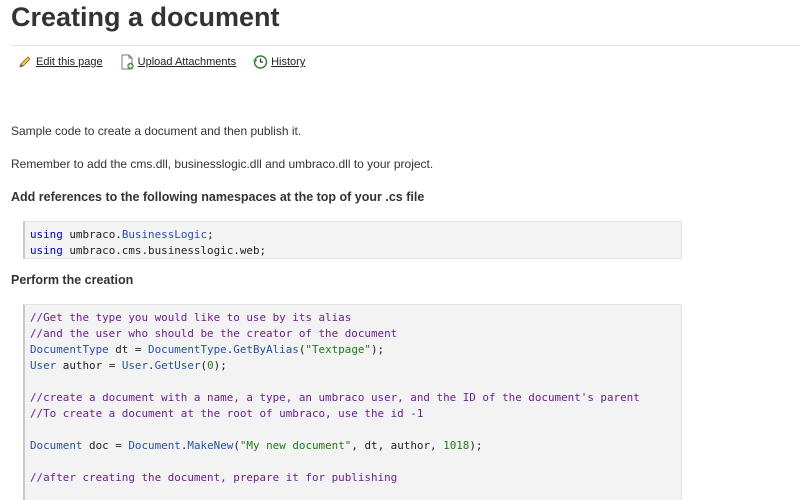 The height and width of the screenshot is (500, 800). I want to click on code-line: using umbraco.BusinessLogic;, so click(355, 235).